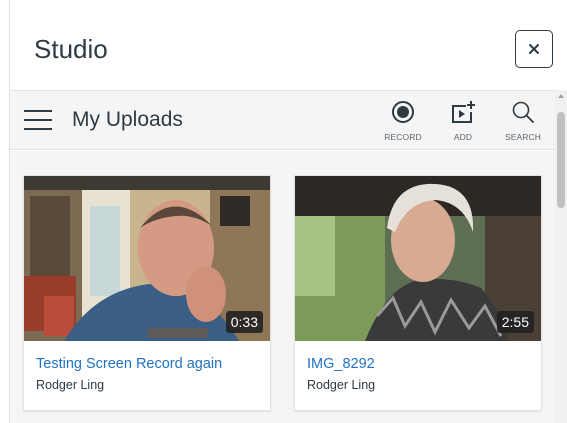 The image size is (567, 423). I want to click on video-title-link: Testing Screen Record again, so click(129, 364).